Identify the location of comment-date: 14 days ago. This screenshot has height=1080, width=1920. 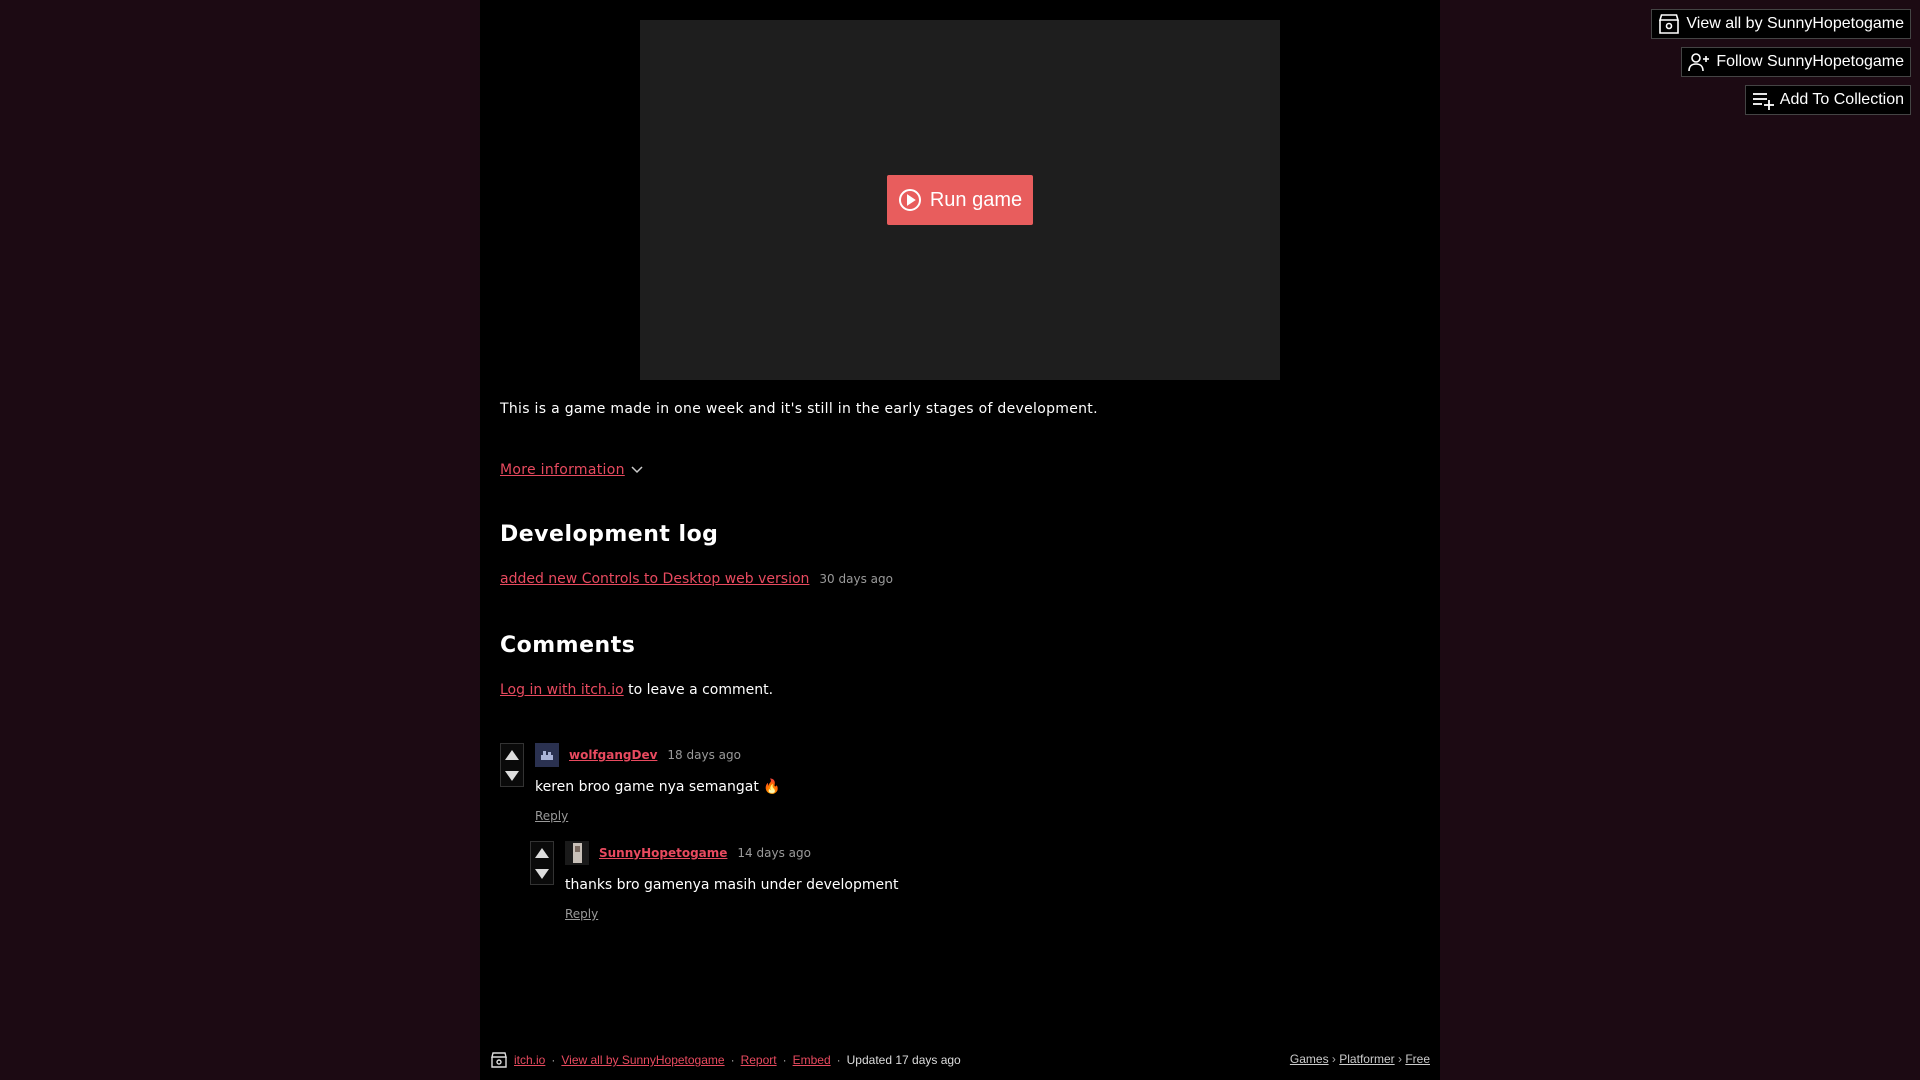
(774, 853).